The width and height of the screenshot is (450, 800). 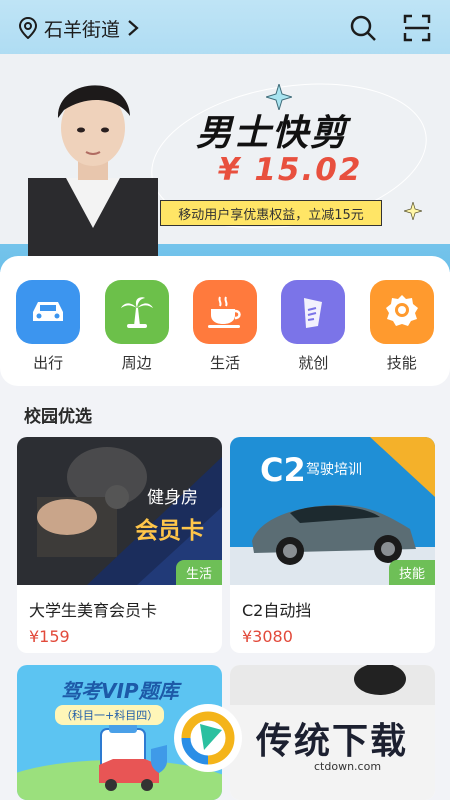 What do you see at coordinates (271, 213) in the screenshot?
I see `banner-promo-text: 移动用户享优惠权益，立减15元` at bounding box center [271, 213].